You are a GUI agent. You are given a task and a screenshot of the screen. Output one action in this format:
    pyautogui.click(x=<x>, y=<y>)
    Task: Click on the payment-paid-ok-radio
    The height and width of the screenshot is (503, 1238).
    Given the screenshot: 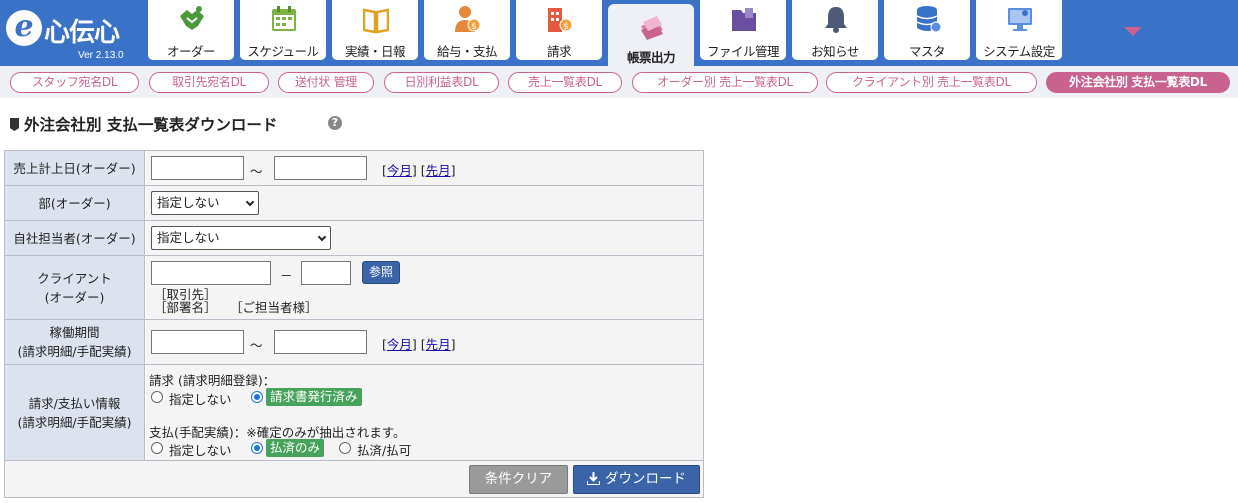 What is the action you would take?
    pyautogui.click(x=345, y=448)
    